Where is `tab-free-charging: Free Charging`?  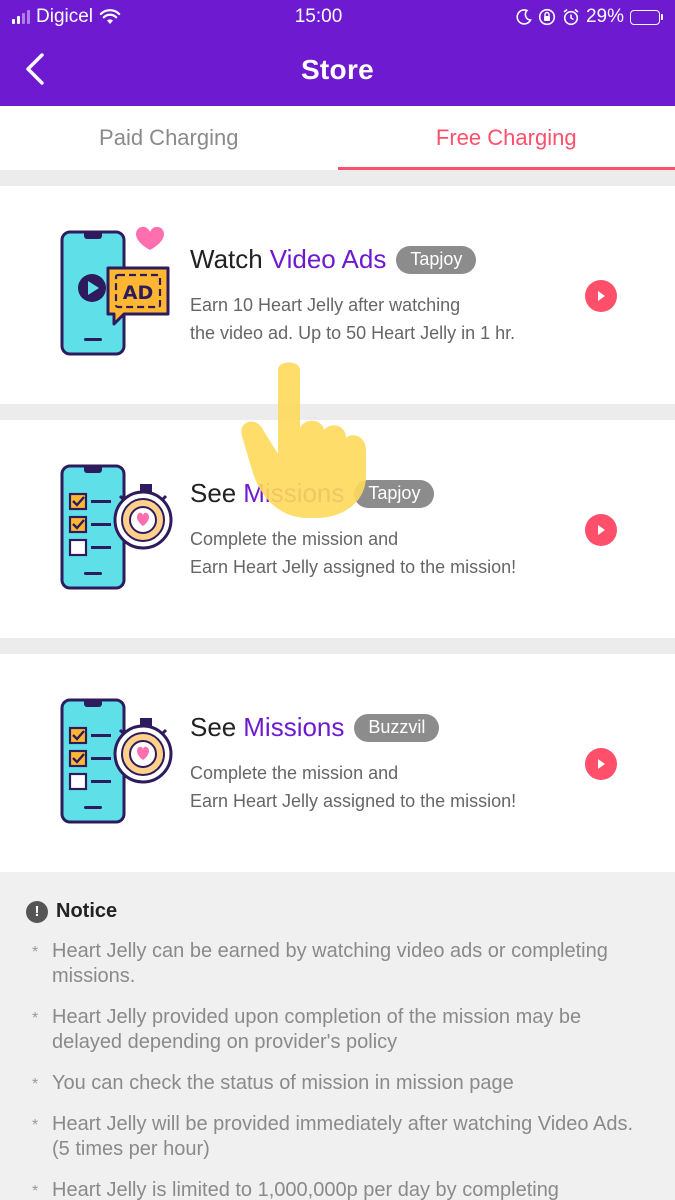
tab-free-charging: Free Charging is located at coordinates (506, 138).